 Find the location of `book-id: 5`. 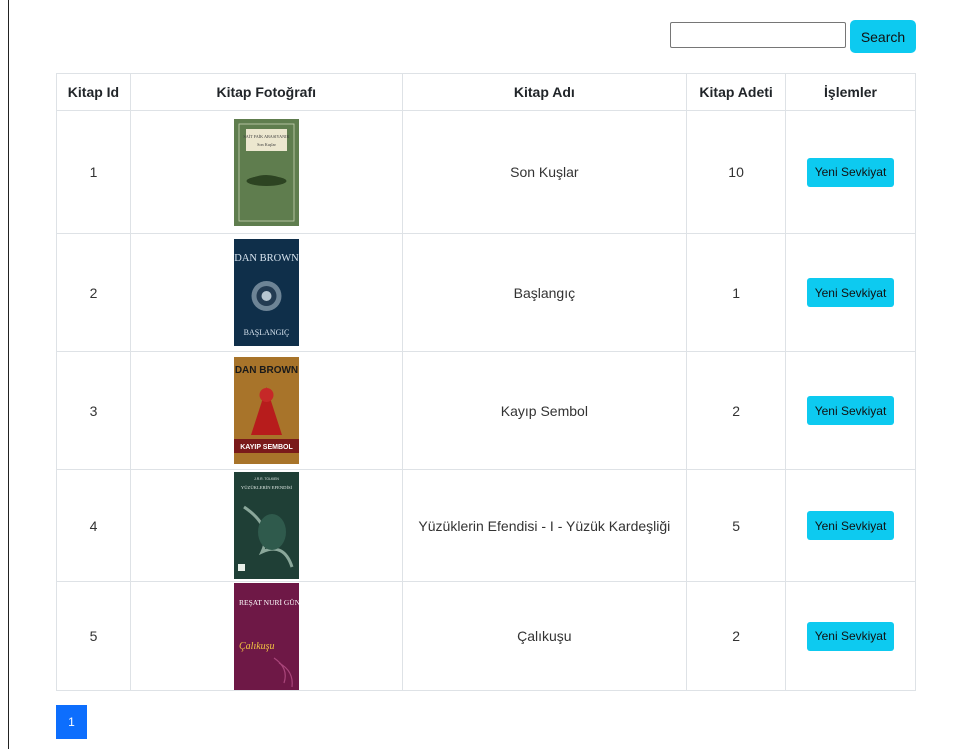

book-id: 5 is located at coordinates (93, 636).